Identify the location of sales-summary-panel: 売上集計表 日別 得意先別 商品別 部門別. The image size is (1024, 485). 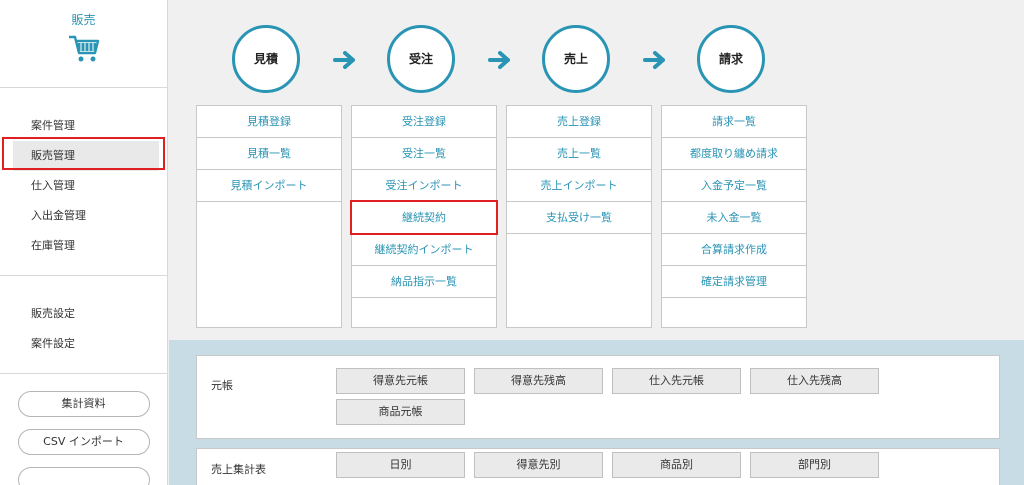
(598, 466).